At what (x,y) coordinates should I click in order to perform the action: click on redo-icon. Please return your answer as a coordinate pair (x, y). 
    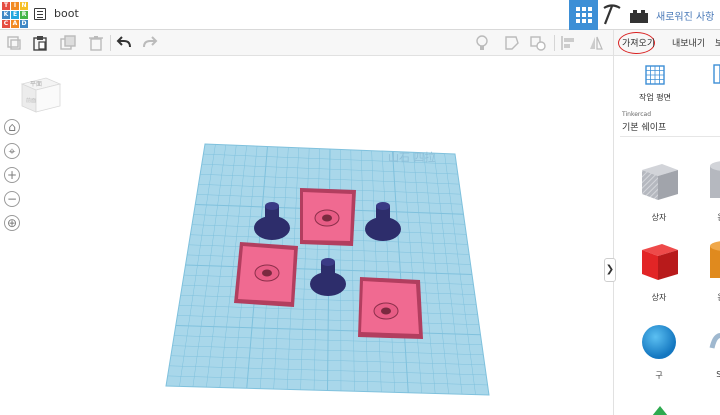
    Looking at the image, I should click on (150, 43).